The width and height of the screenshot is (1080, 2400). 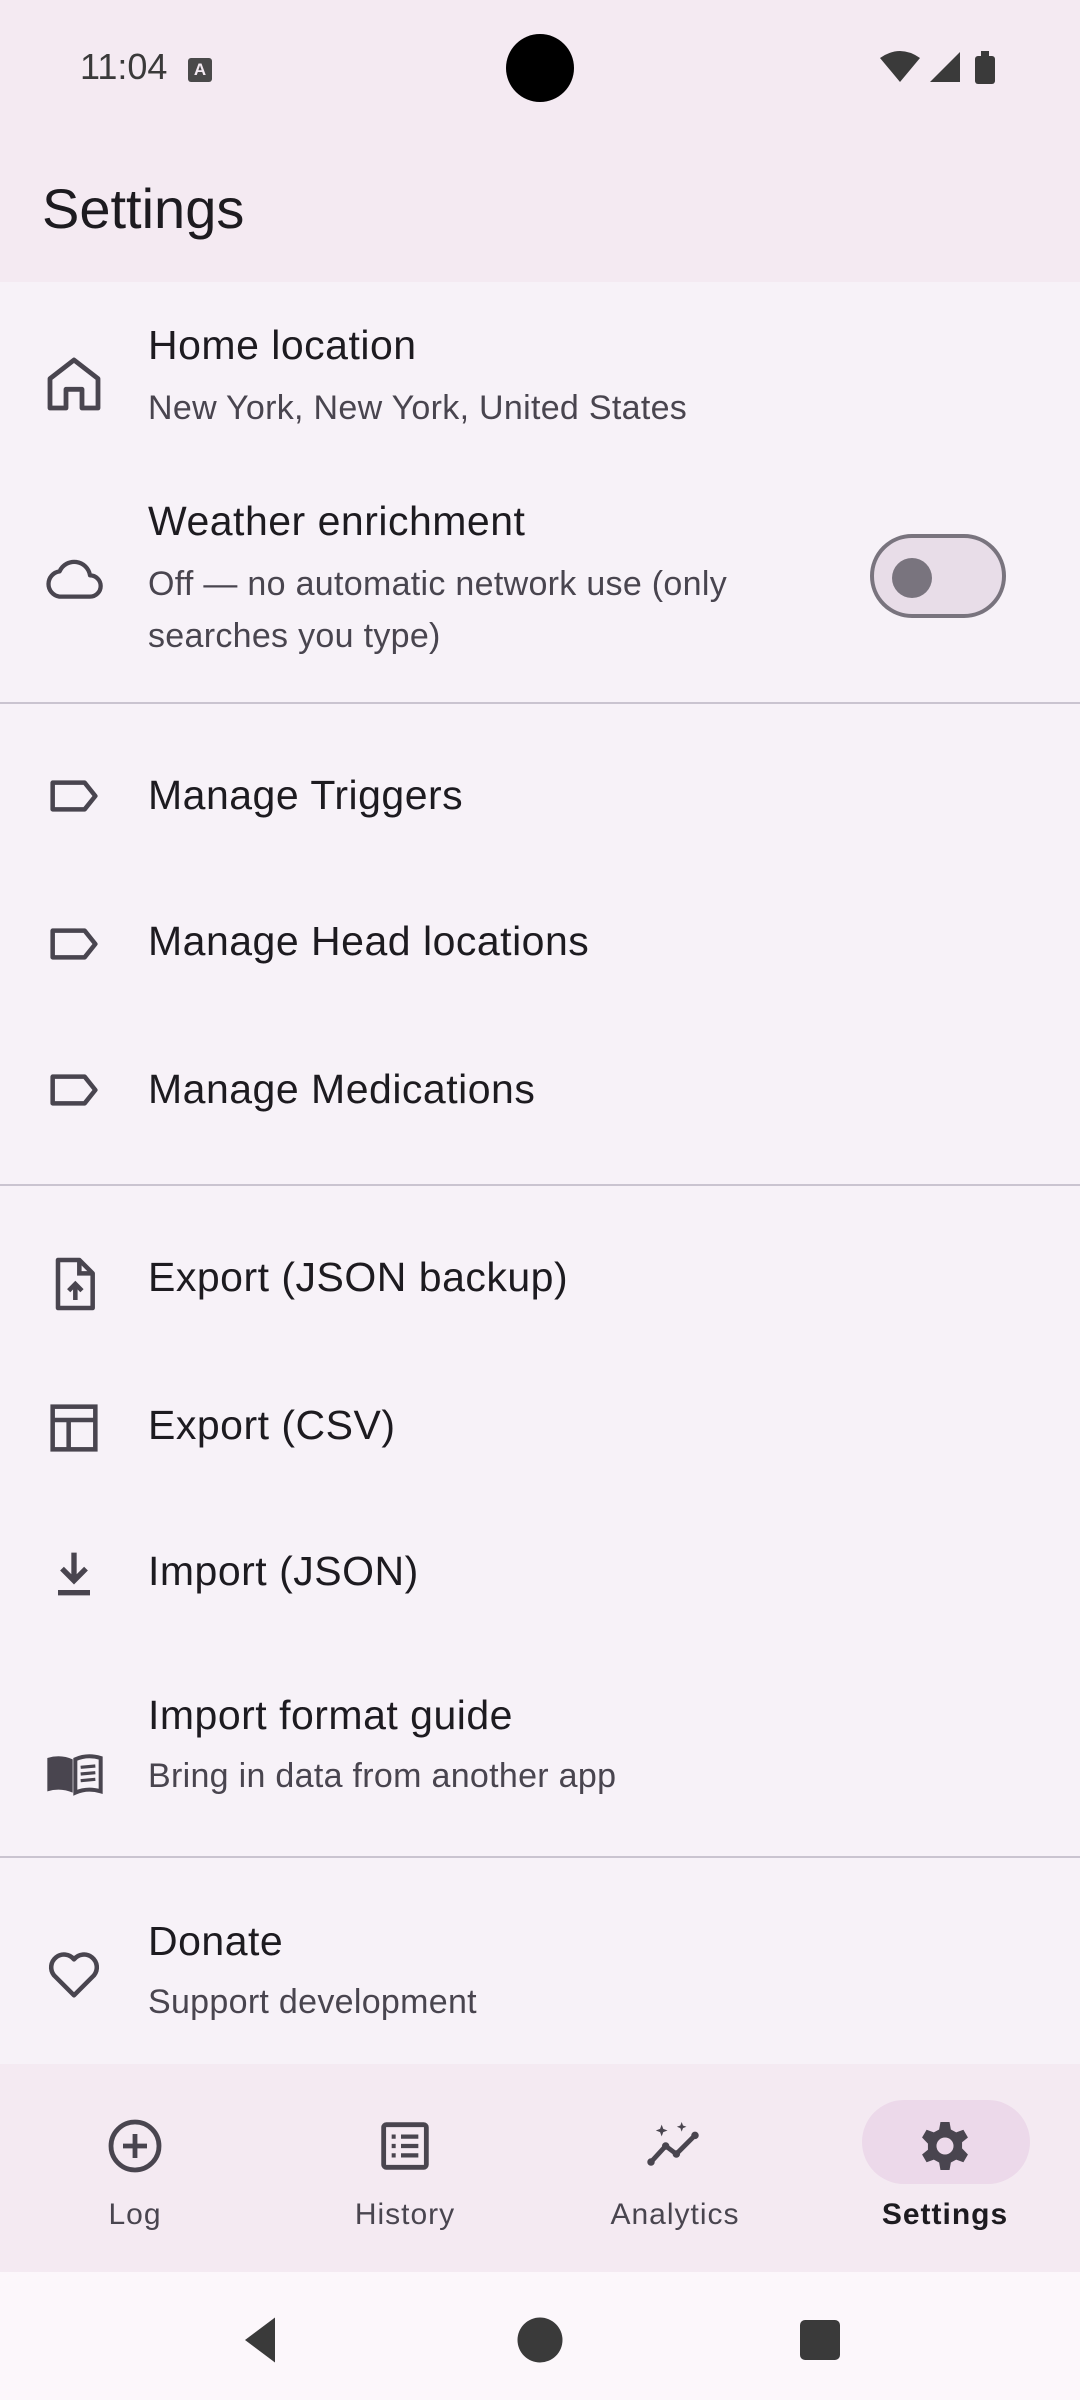 I want to click on setting-manage-head-locations: Manage Head locations, so click(x=540, y=943).